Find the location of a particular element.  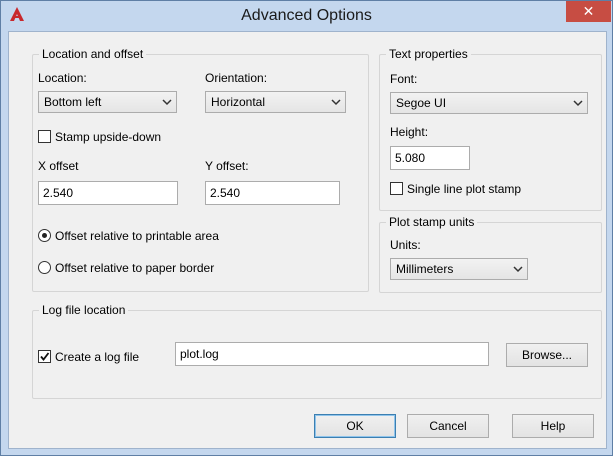

font-label: Font: is located at coordinates (404, 79).